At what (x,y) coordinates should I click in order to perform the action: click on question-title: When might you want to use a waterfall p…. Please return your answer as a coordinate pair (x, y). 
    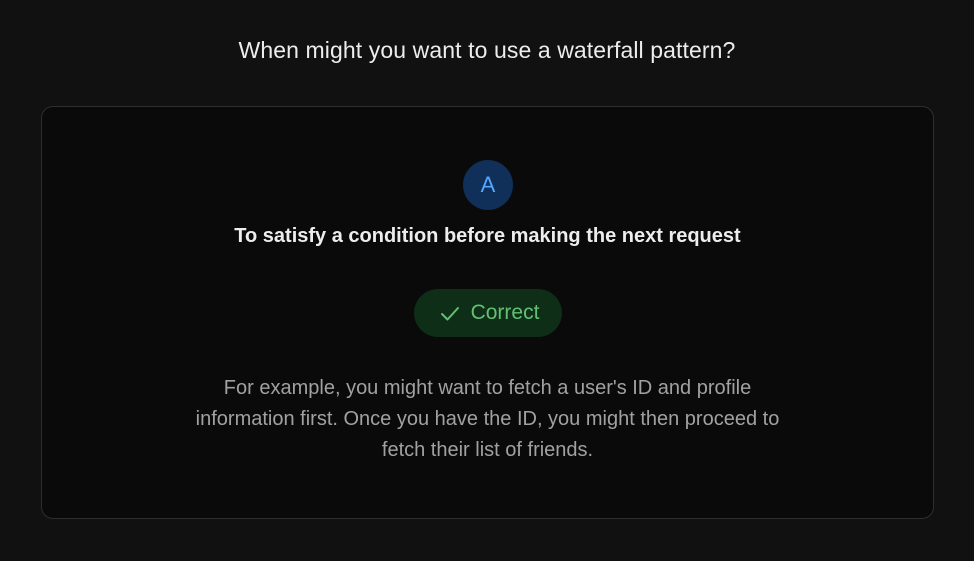
    Looking at the image, I should click on (487, 50).